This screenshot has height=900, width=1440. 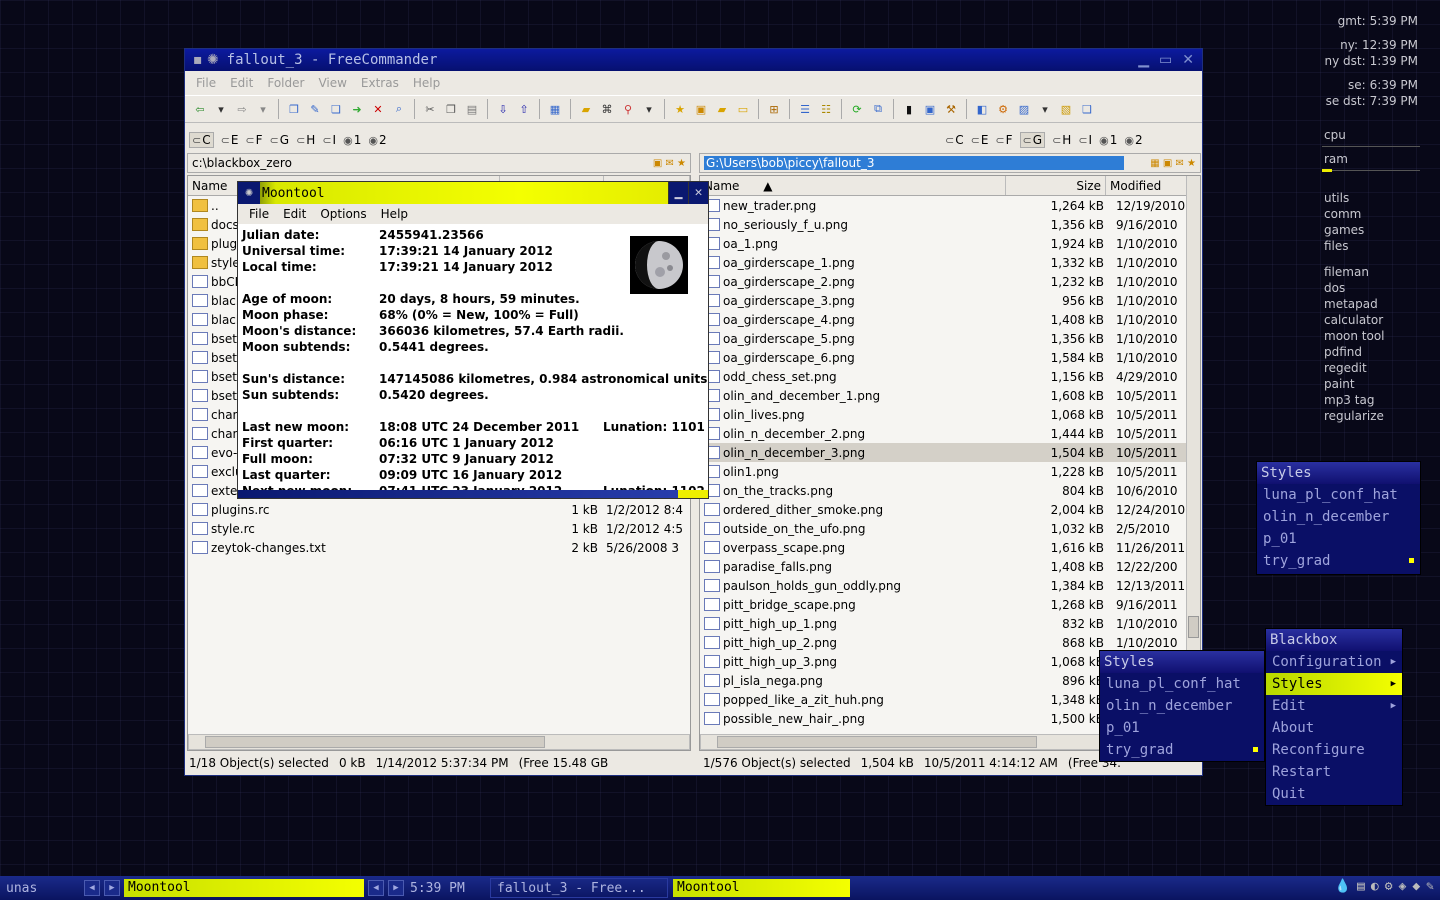 What do you see at coordinates (112, 888) in the screenshot?
I see `next-workspace-button: ▶` at bounding box center [112, 888].